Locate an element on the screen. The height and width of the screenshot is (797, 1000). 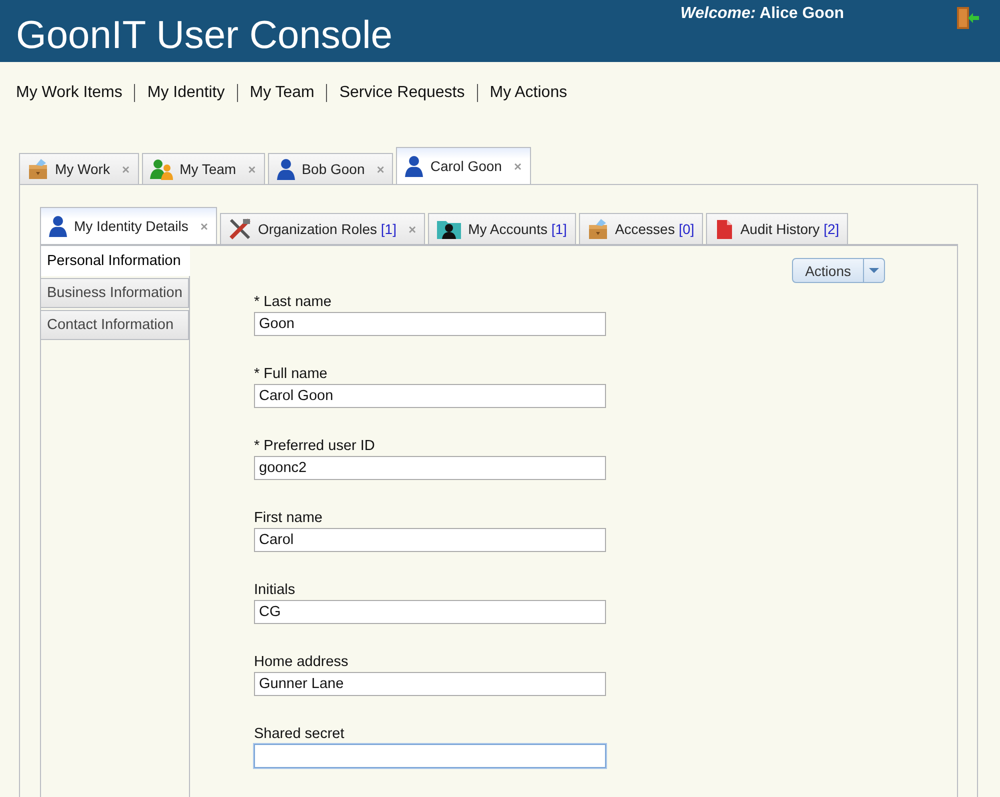
input-field: goonc2 is located at coordinates (430, 468).